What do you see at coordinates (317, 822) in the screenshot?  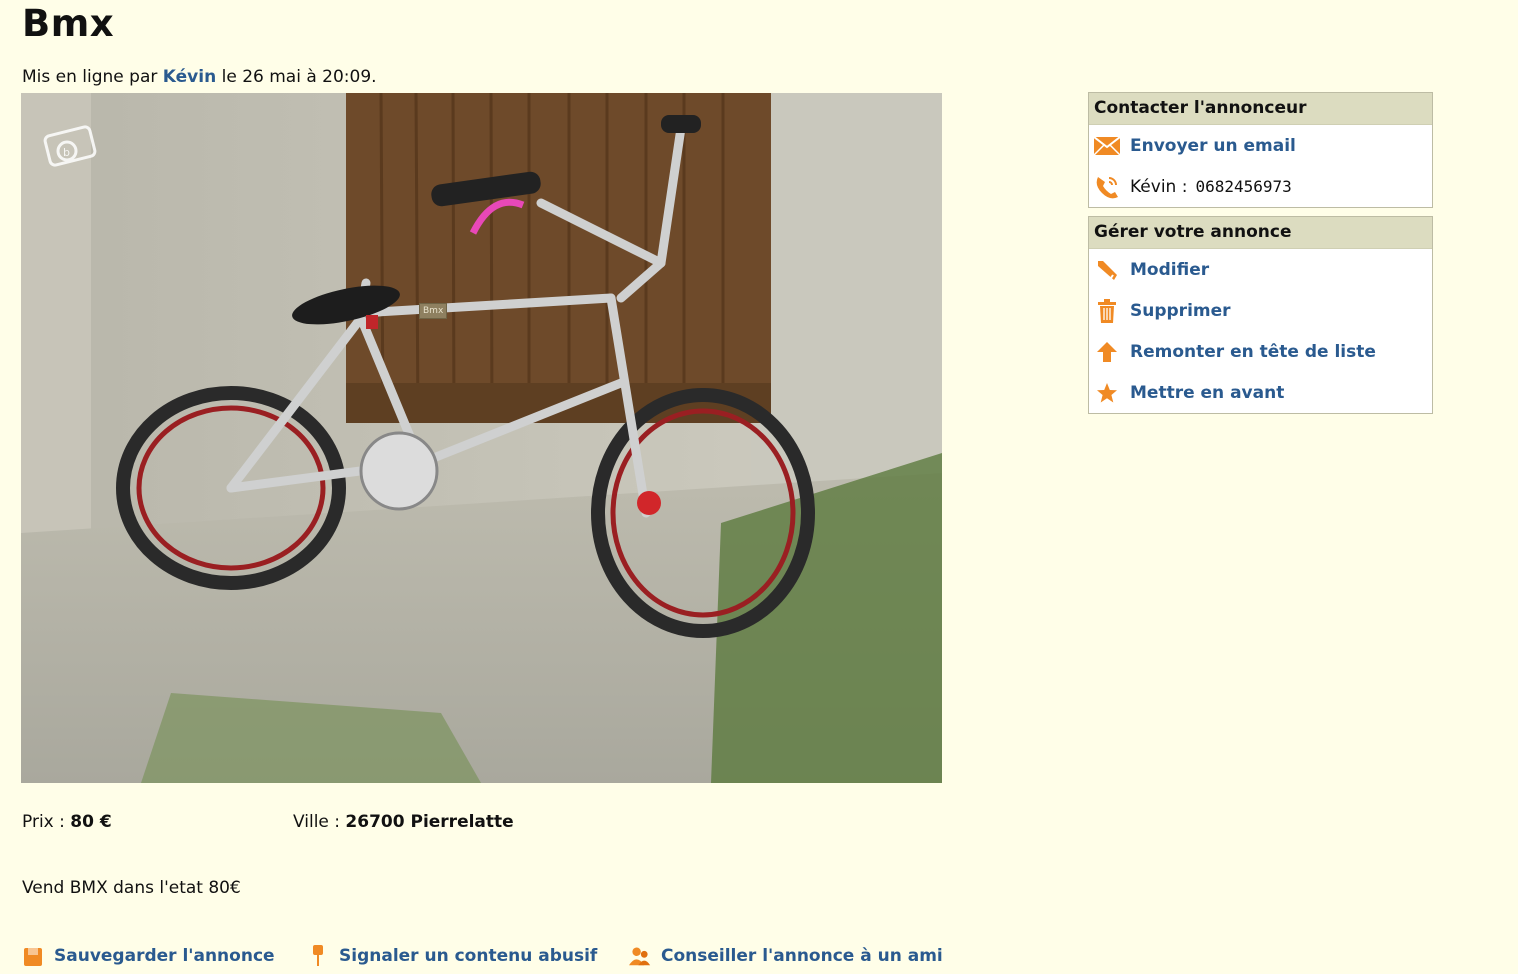 I see `city-label: Ville :` at bounding box center [317, 822].